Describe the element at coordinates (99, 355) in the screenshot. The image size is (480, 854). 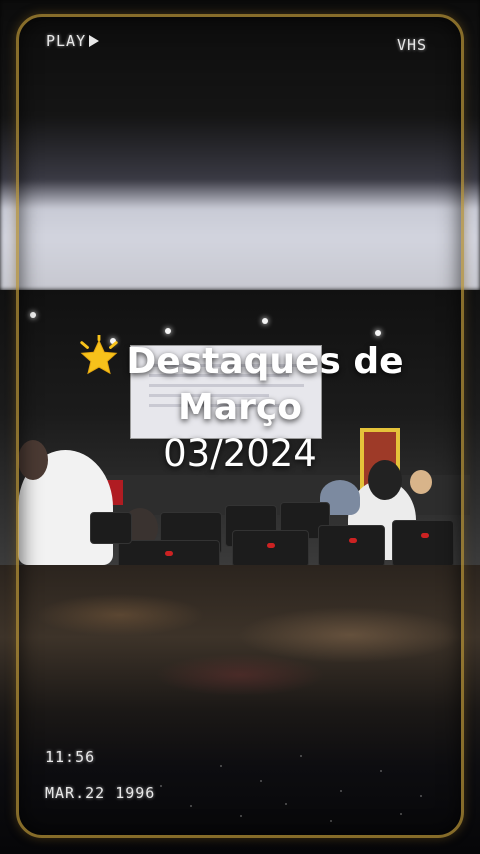
I see `glowing-star-icon` at that location.